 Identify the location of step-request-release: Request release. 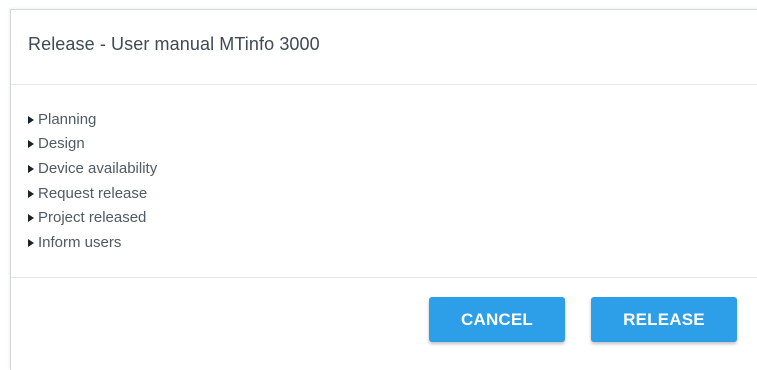
(92, 193).